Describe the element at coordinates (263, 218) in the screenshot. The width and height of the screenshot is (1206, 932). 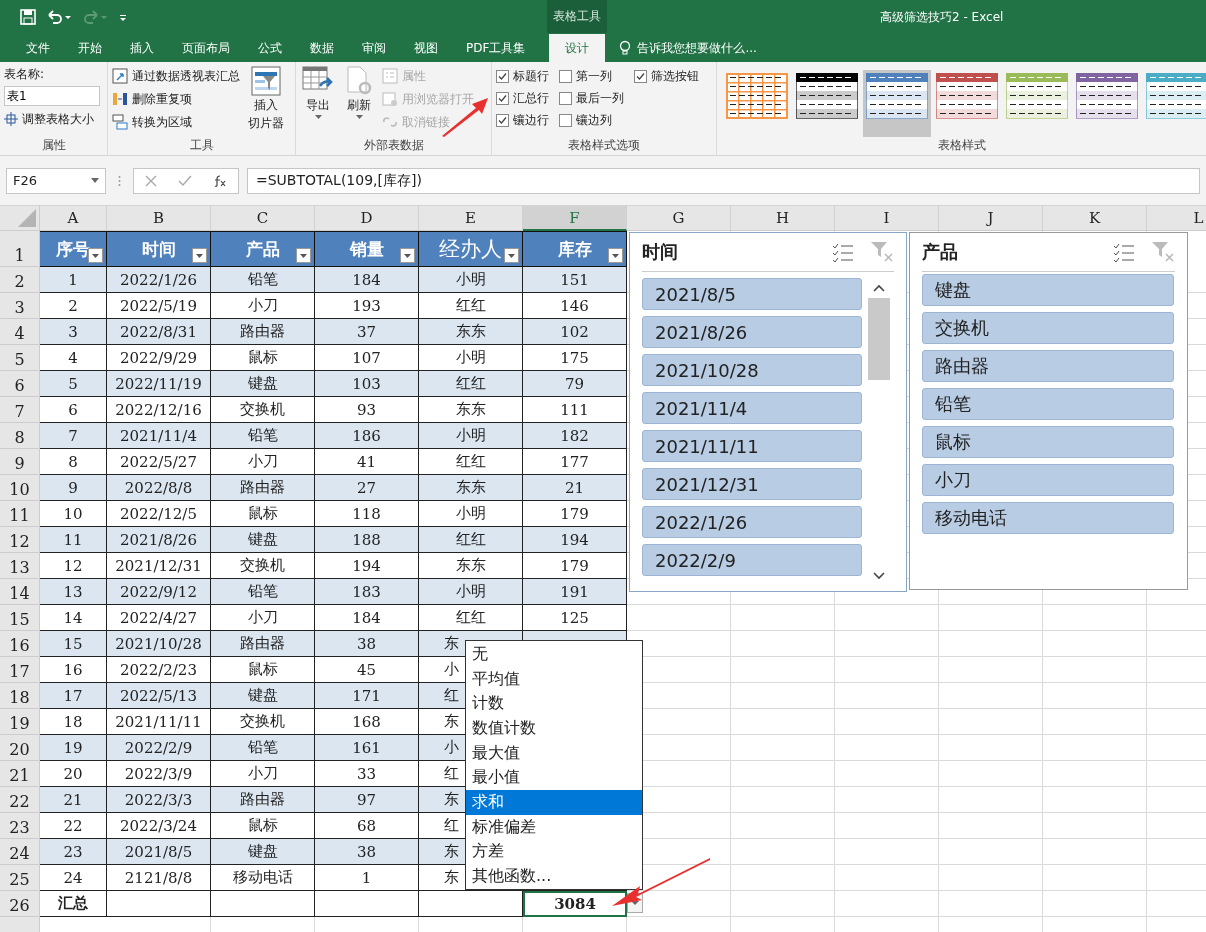
I see `column-header: C` at that location.